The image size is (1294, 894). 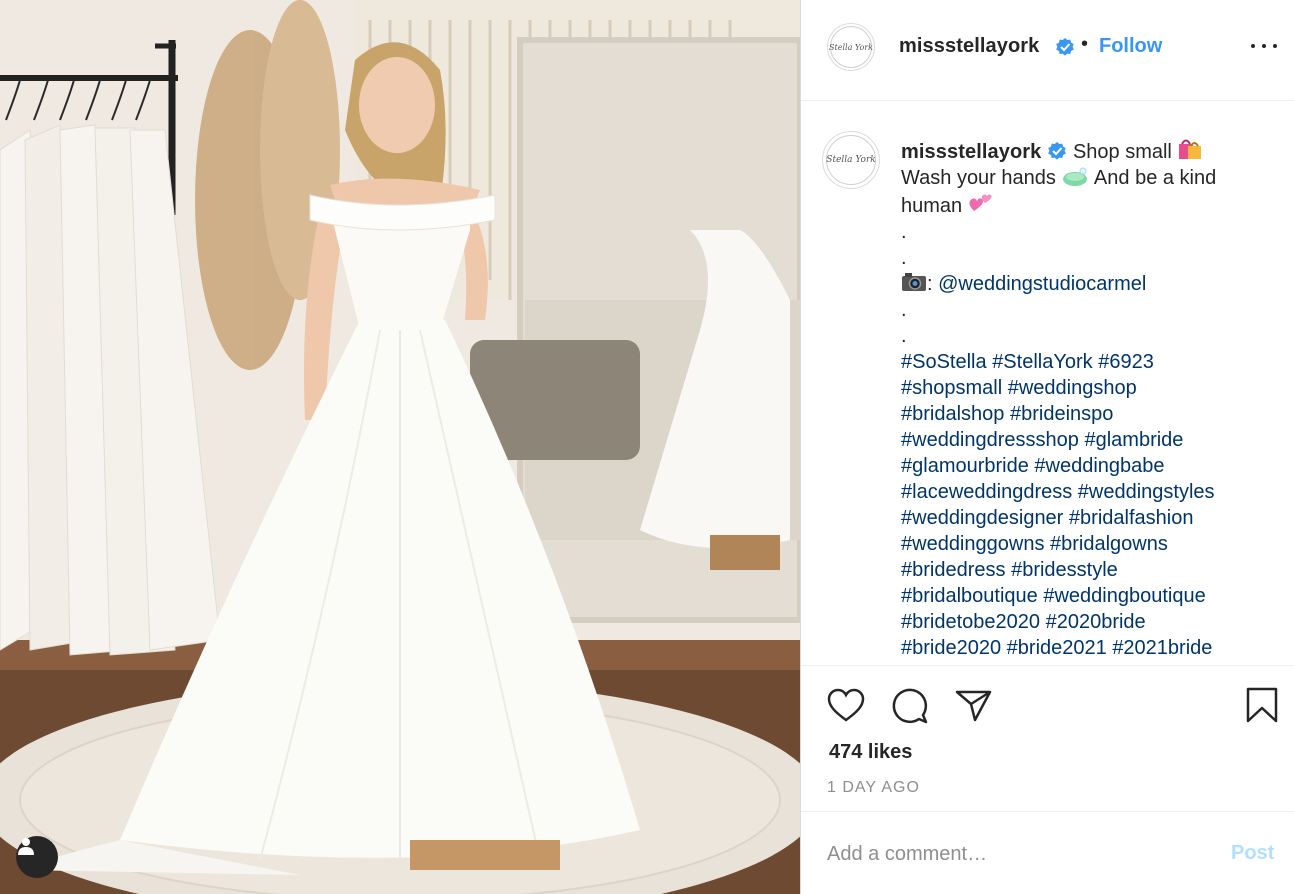 What do you see at coordinates (978, 178) in the screenshot?
I see `caption-text-wash-hands: Wash your hands` at bounding box center [978, 178].